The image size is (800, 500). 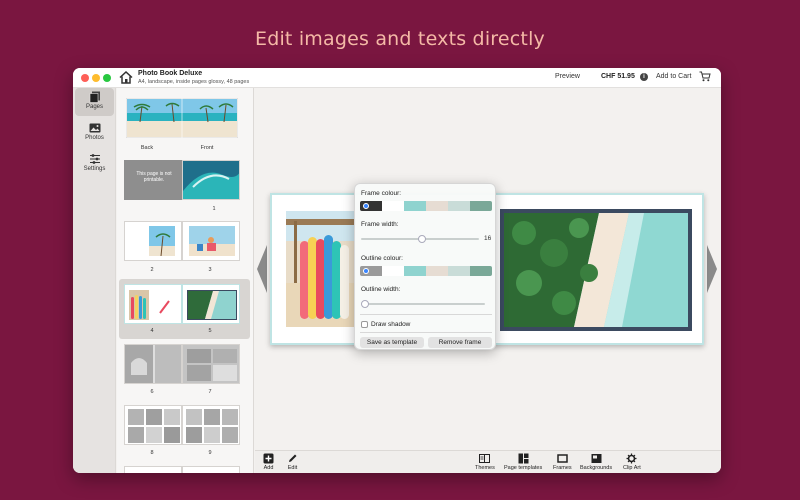 I want to click on home-icon, so click(x=126, y=77).